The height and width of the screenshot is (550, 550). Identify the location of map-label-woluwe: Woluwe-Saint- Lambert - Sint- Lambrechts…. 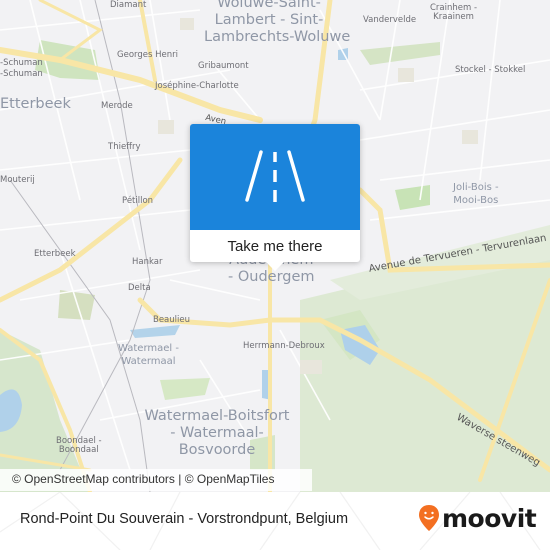
(277, 23).